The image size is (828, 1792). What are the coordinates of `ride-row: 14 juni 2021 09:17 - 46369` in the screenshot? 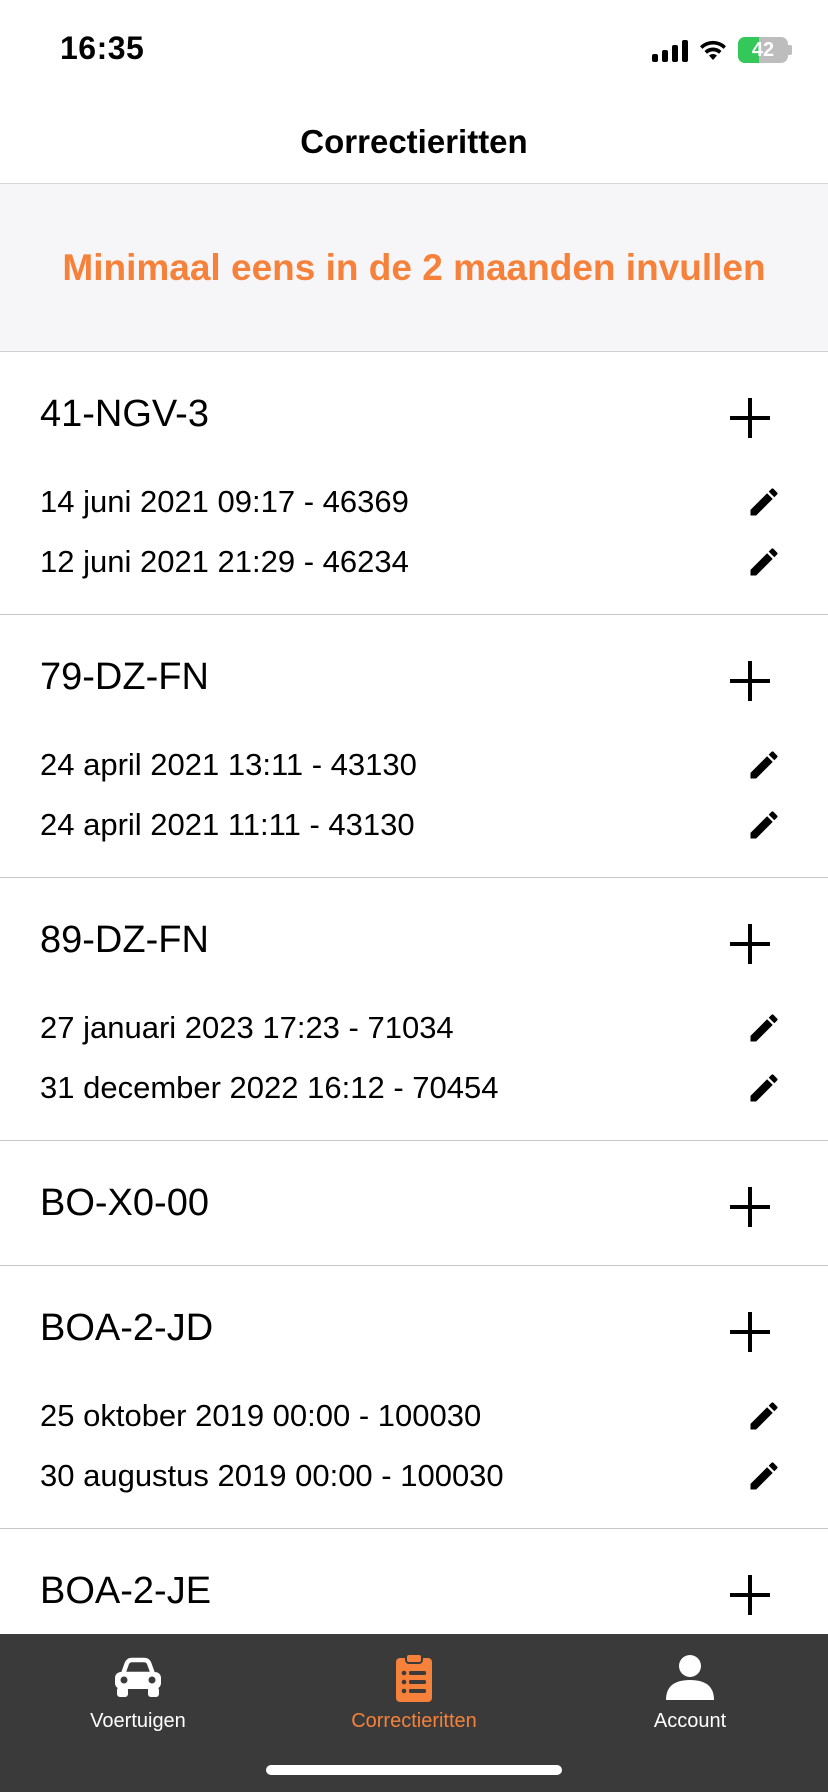 It's located at (414, 502).